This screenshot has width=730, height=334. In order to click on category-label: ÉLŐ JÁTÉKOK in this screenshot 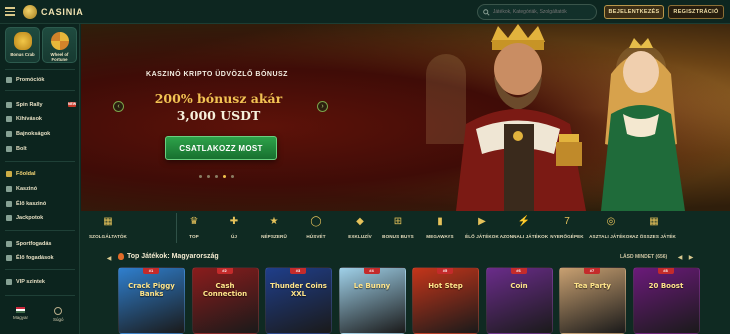, I will do `click(482, 236)`.